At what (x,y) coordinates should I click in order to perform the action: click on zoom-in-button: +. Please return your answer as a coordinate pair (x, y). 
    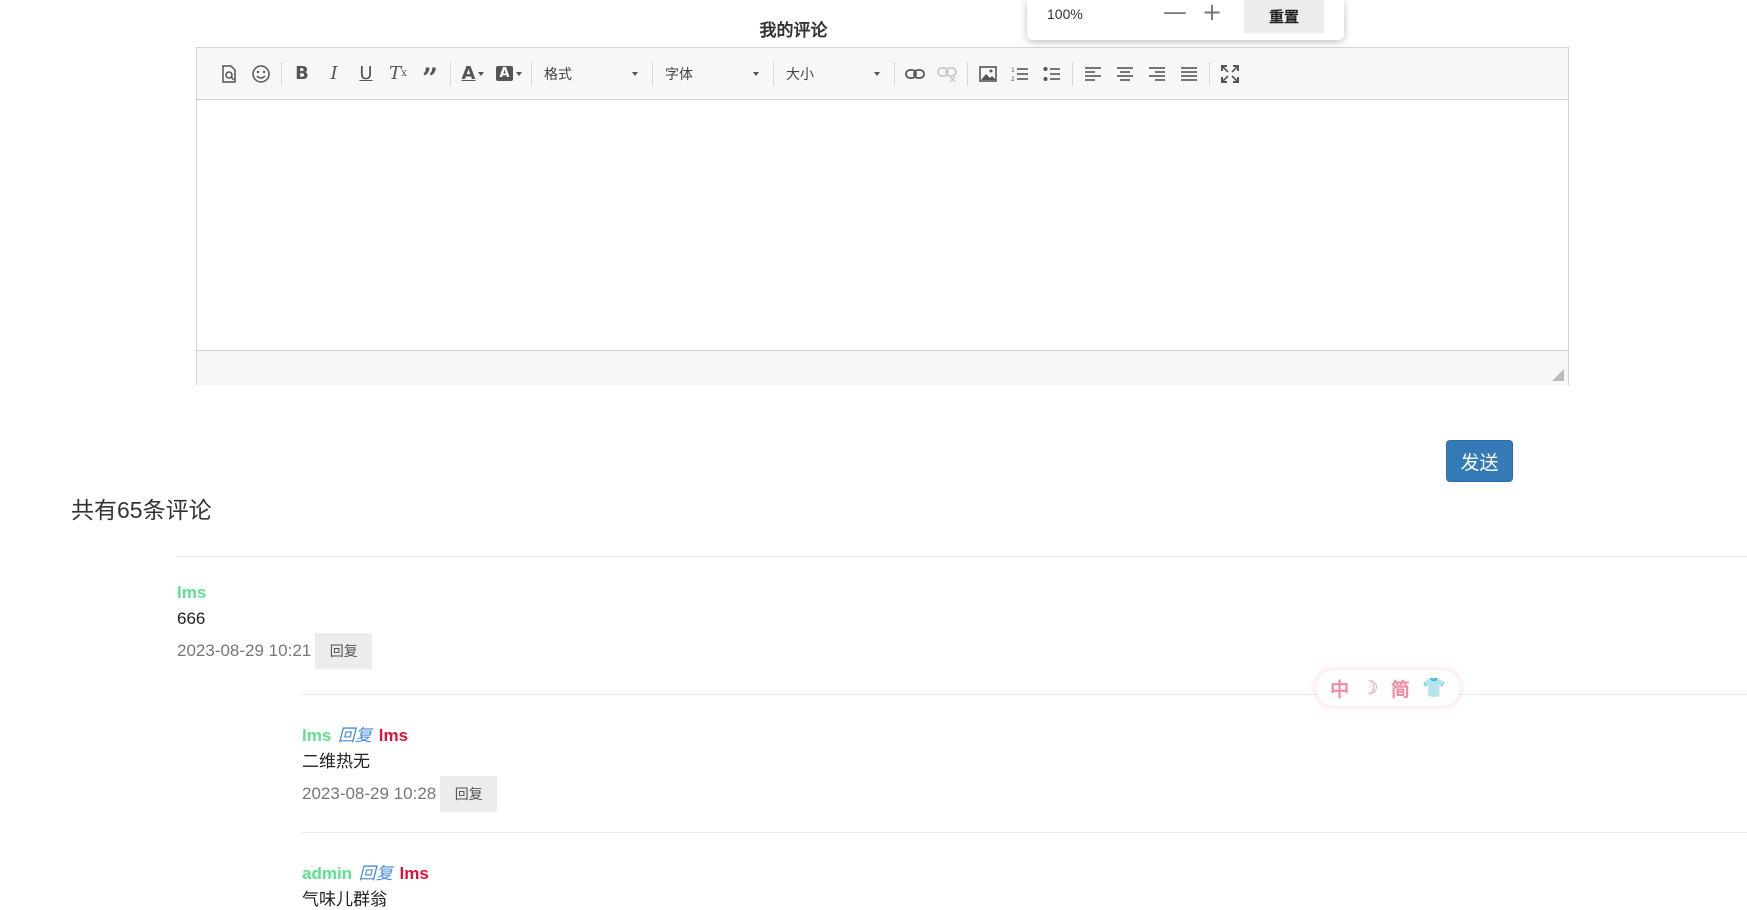
    Looking at the image, I should click on (1212, 12).